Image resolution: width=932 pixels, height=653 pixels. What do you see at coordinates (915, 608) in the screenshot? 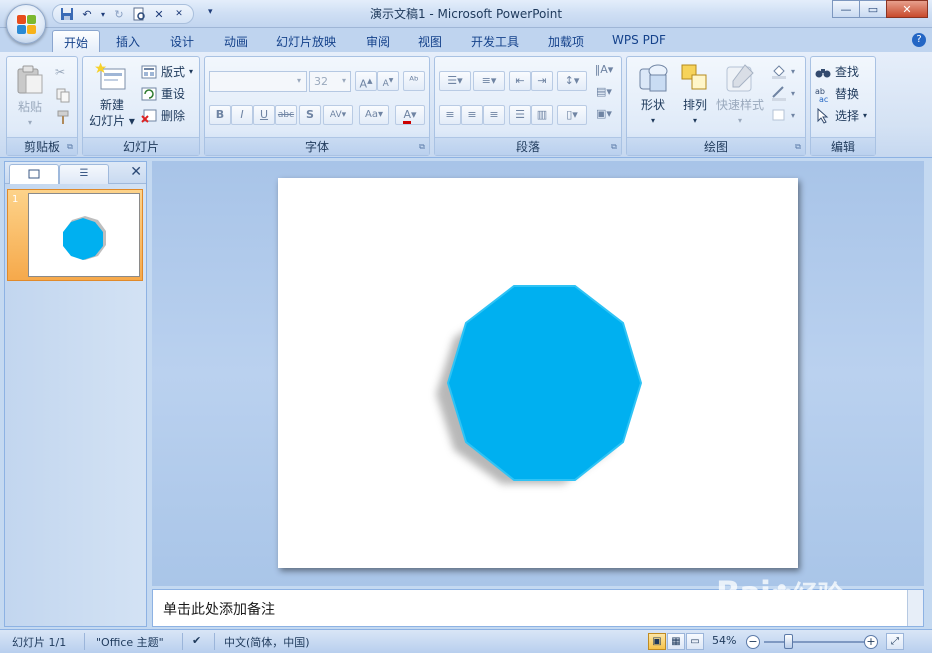
I see `notes-scrollbar` at bounding box center [915, 608].